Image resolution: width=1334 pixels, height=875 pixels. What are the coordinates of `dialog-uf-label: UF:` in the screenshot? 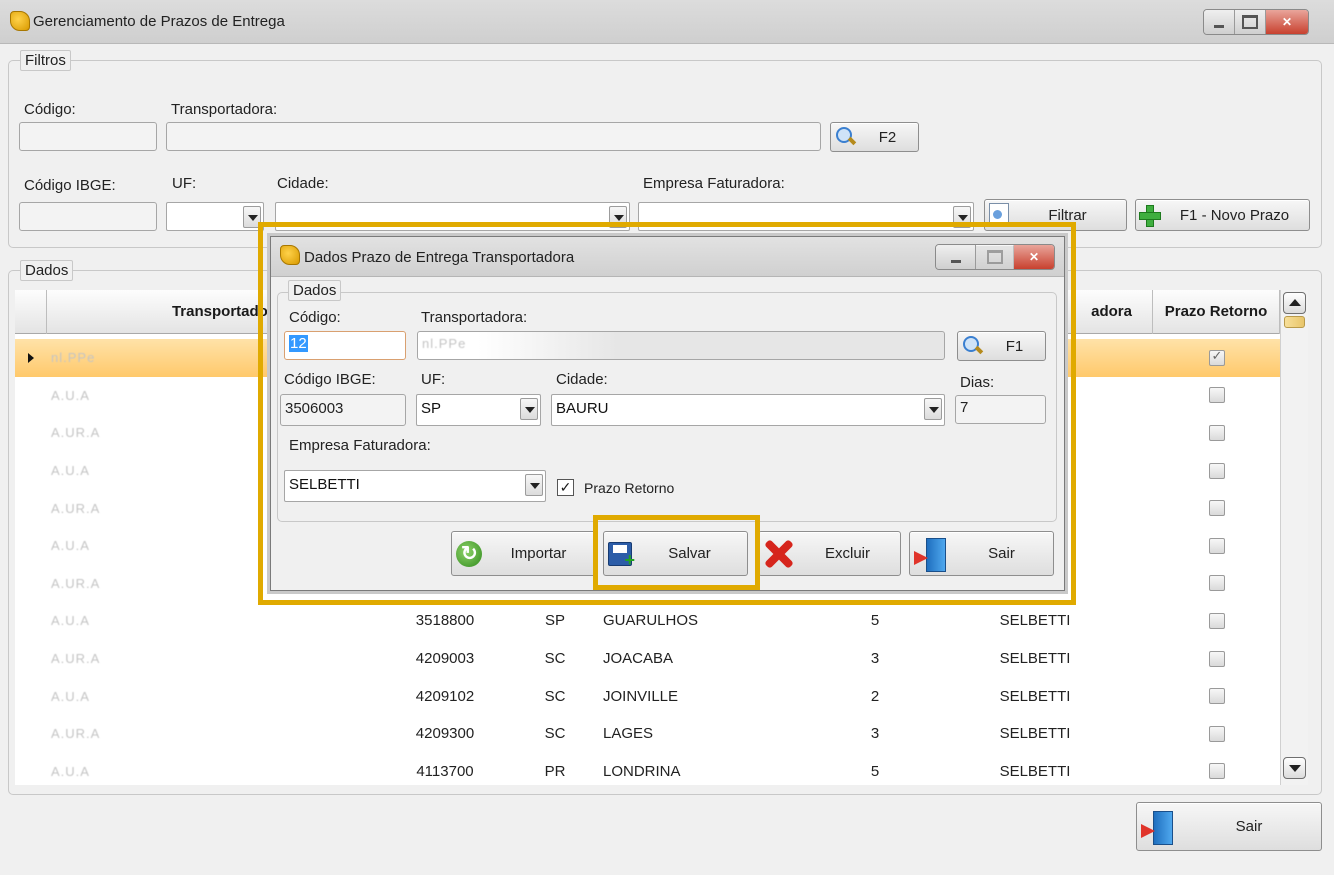 It's located at (433, 379).